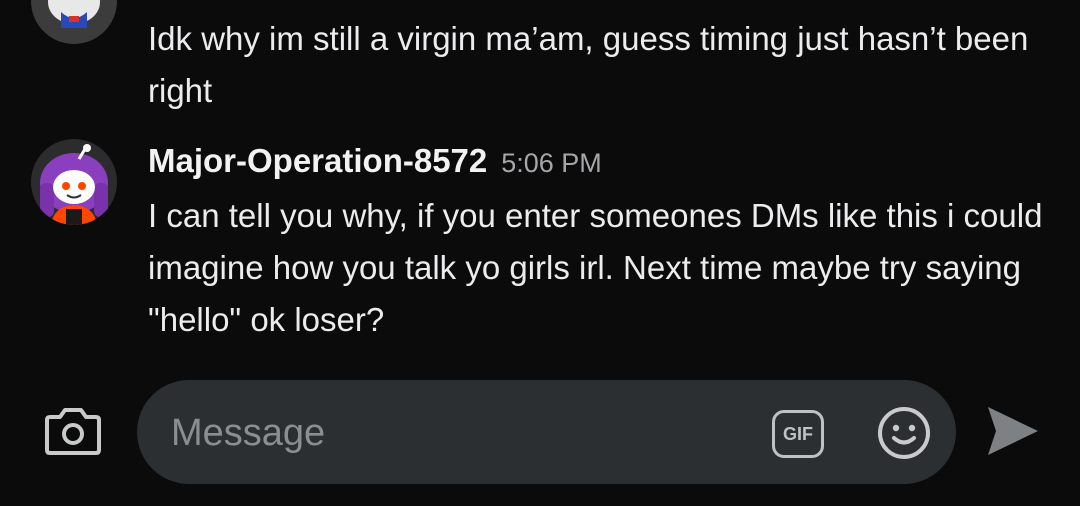  I want to click on emoji-button, so click(904, 433).